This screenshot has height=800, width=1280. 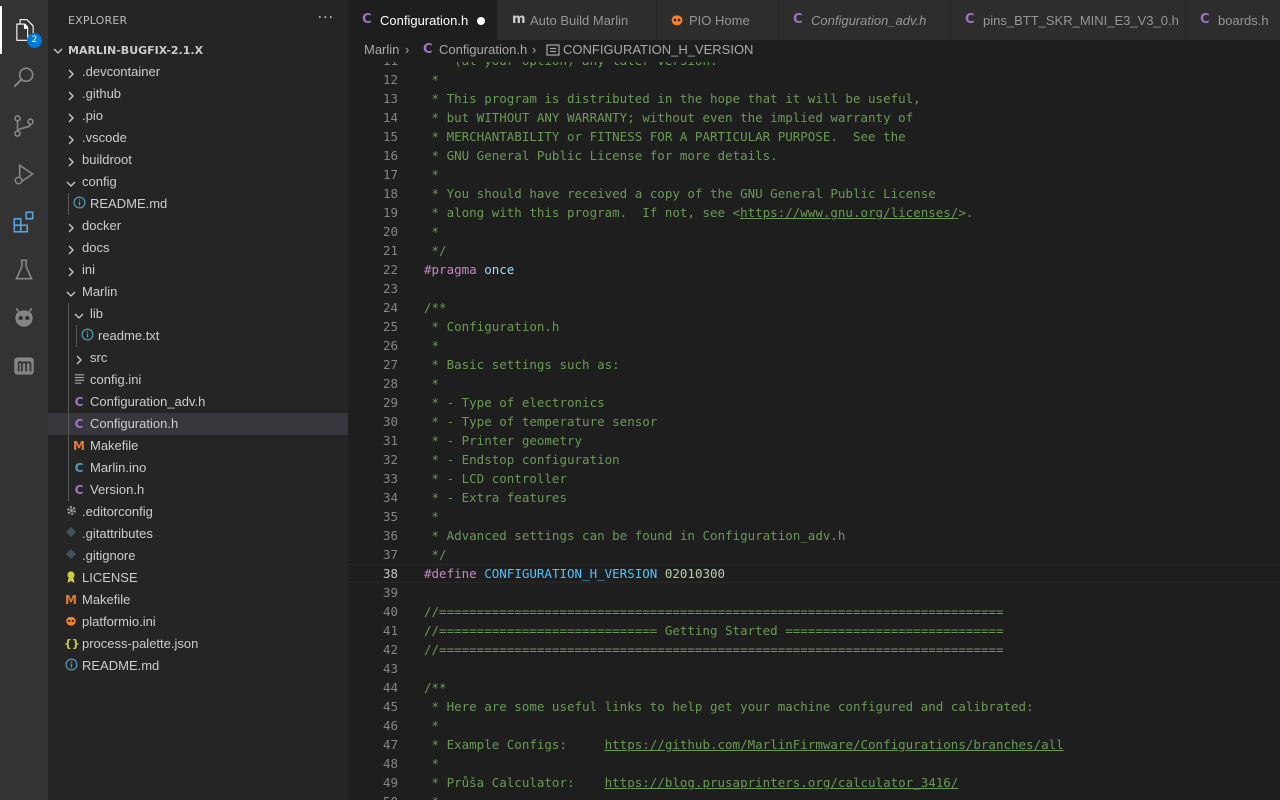 I want to click on platformio-alien-icon, so click(x=24, y=318).